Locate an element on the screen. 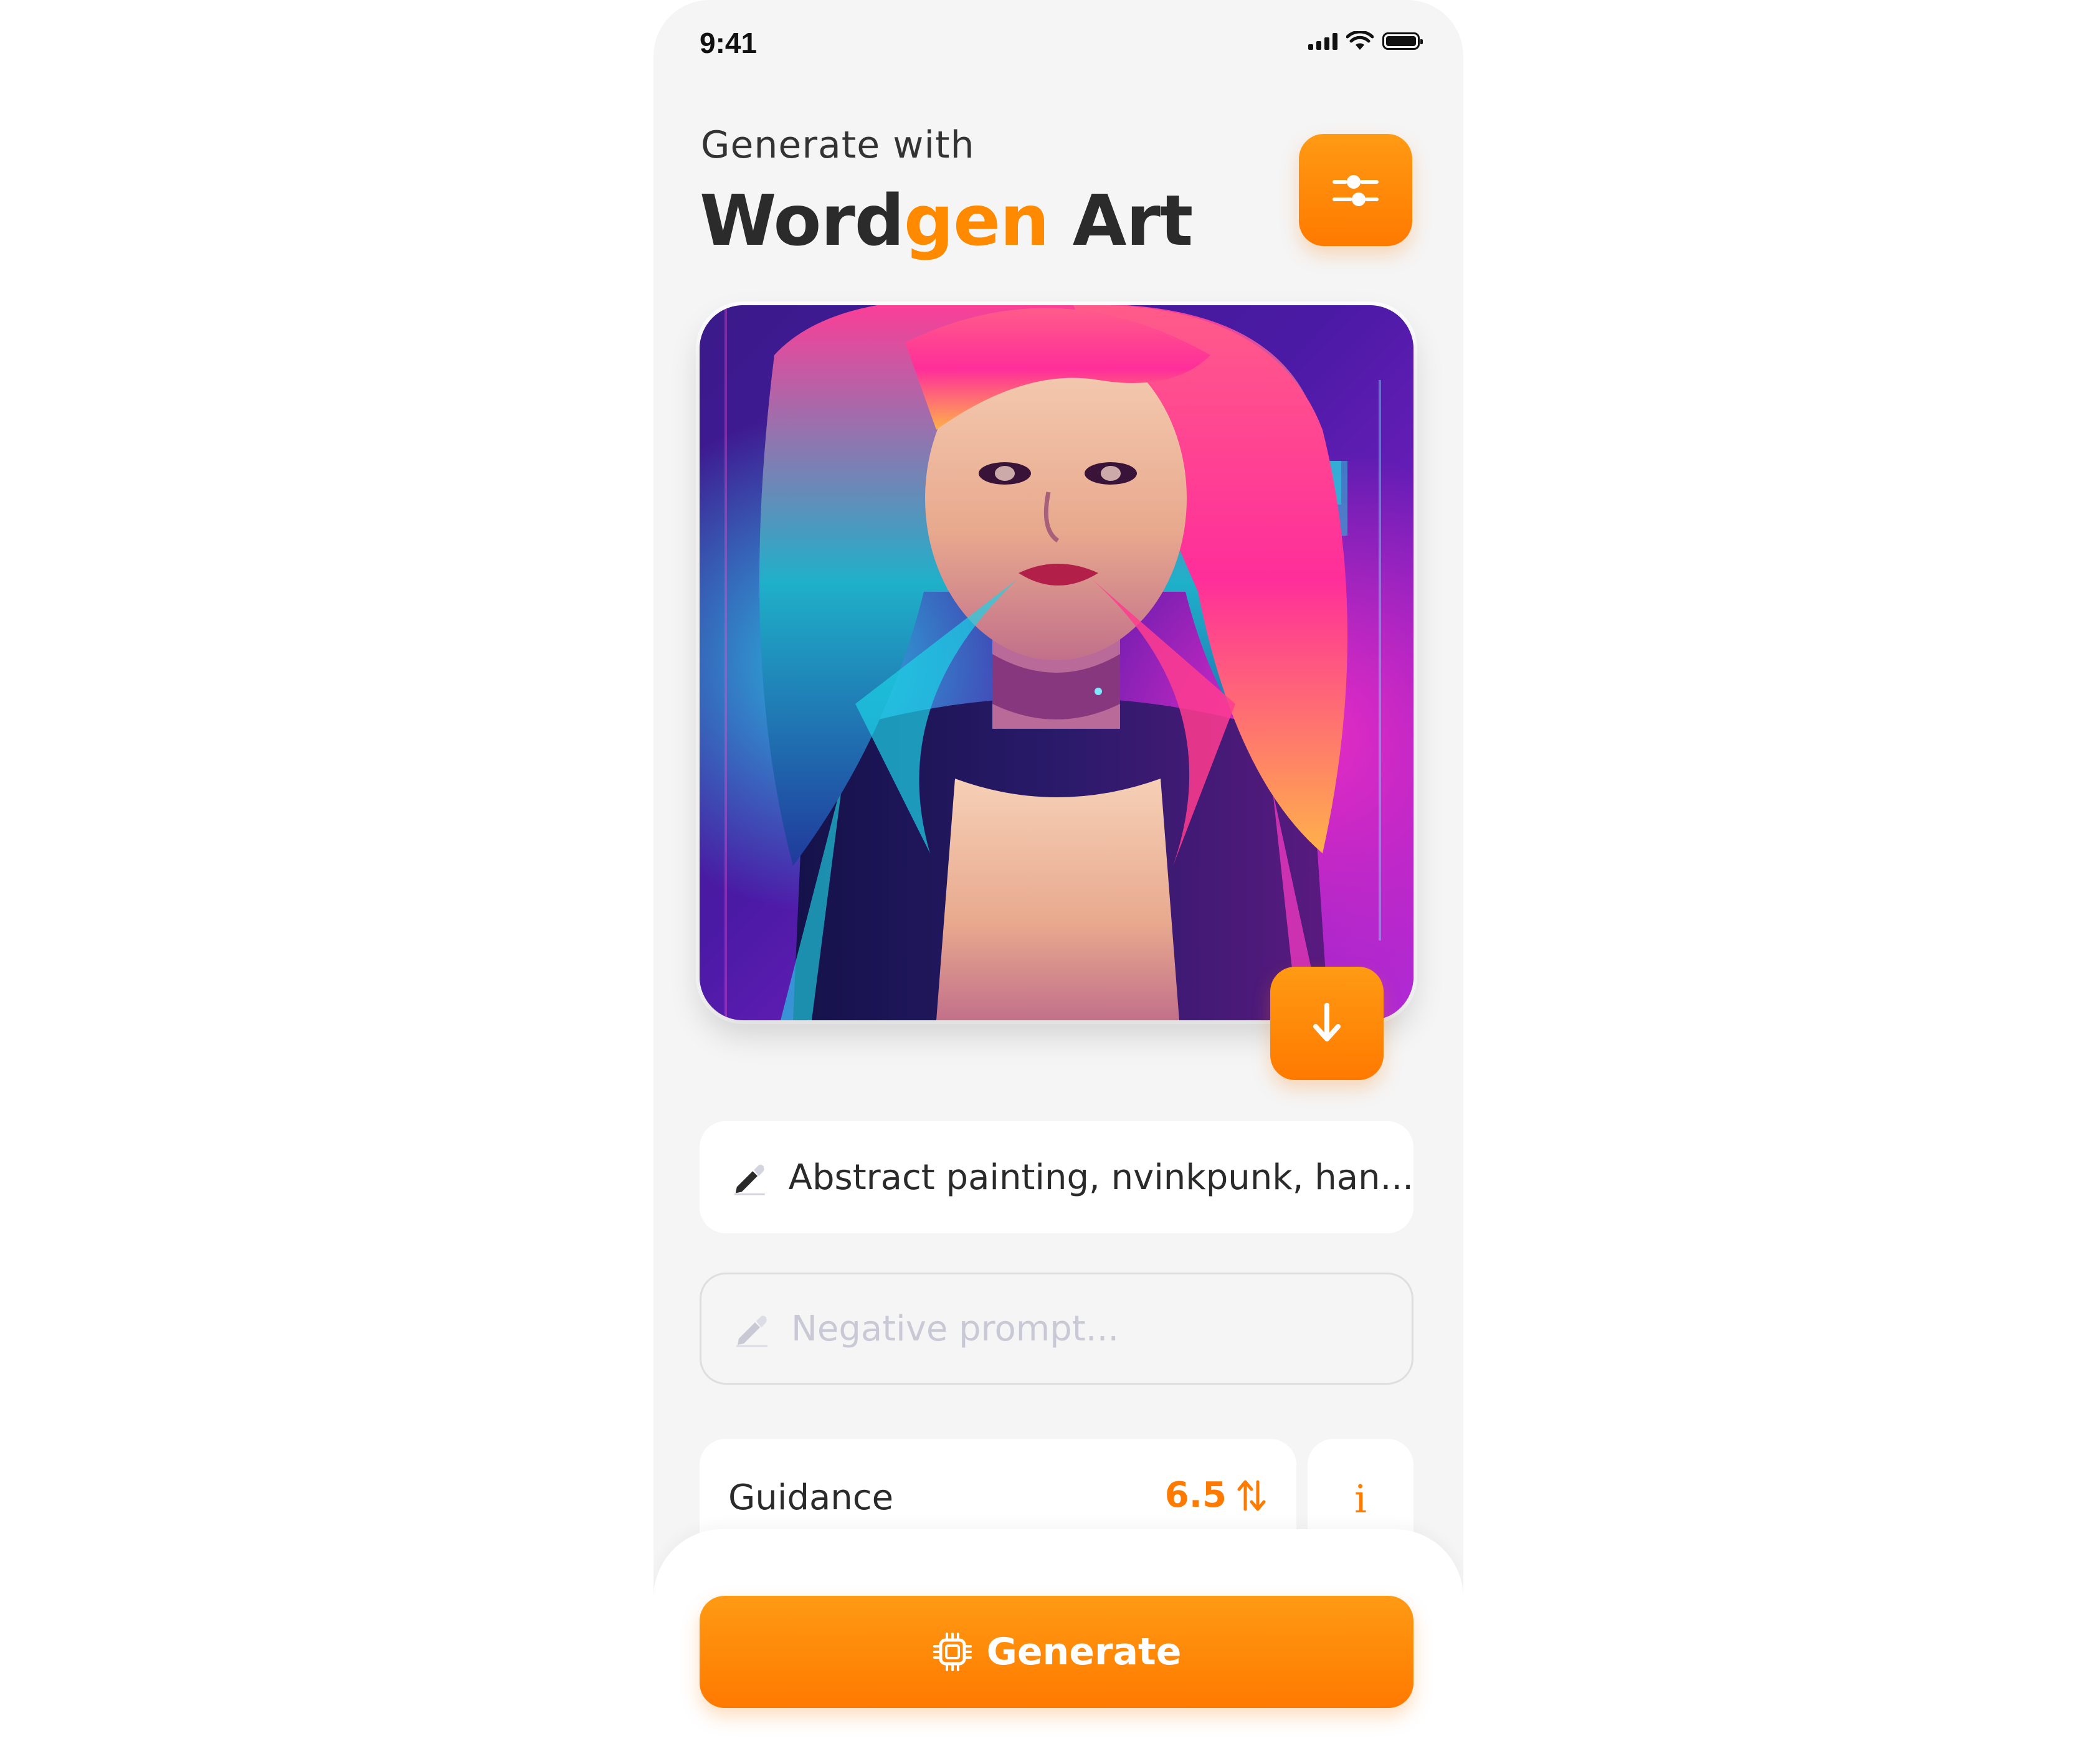  title-art: Art is located at coordinates (1120, 221).